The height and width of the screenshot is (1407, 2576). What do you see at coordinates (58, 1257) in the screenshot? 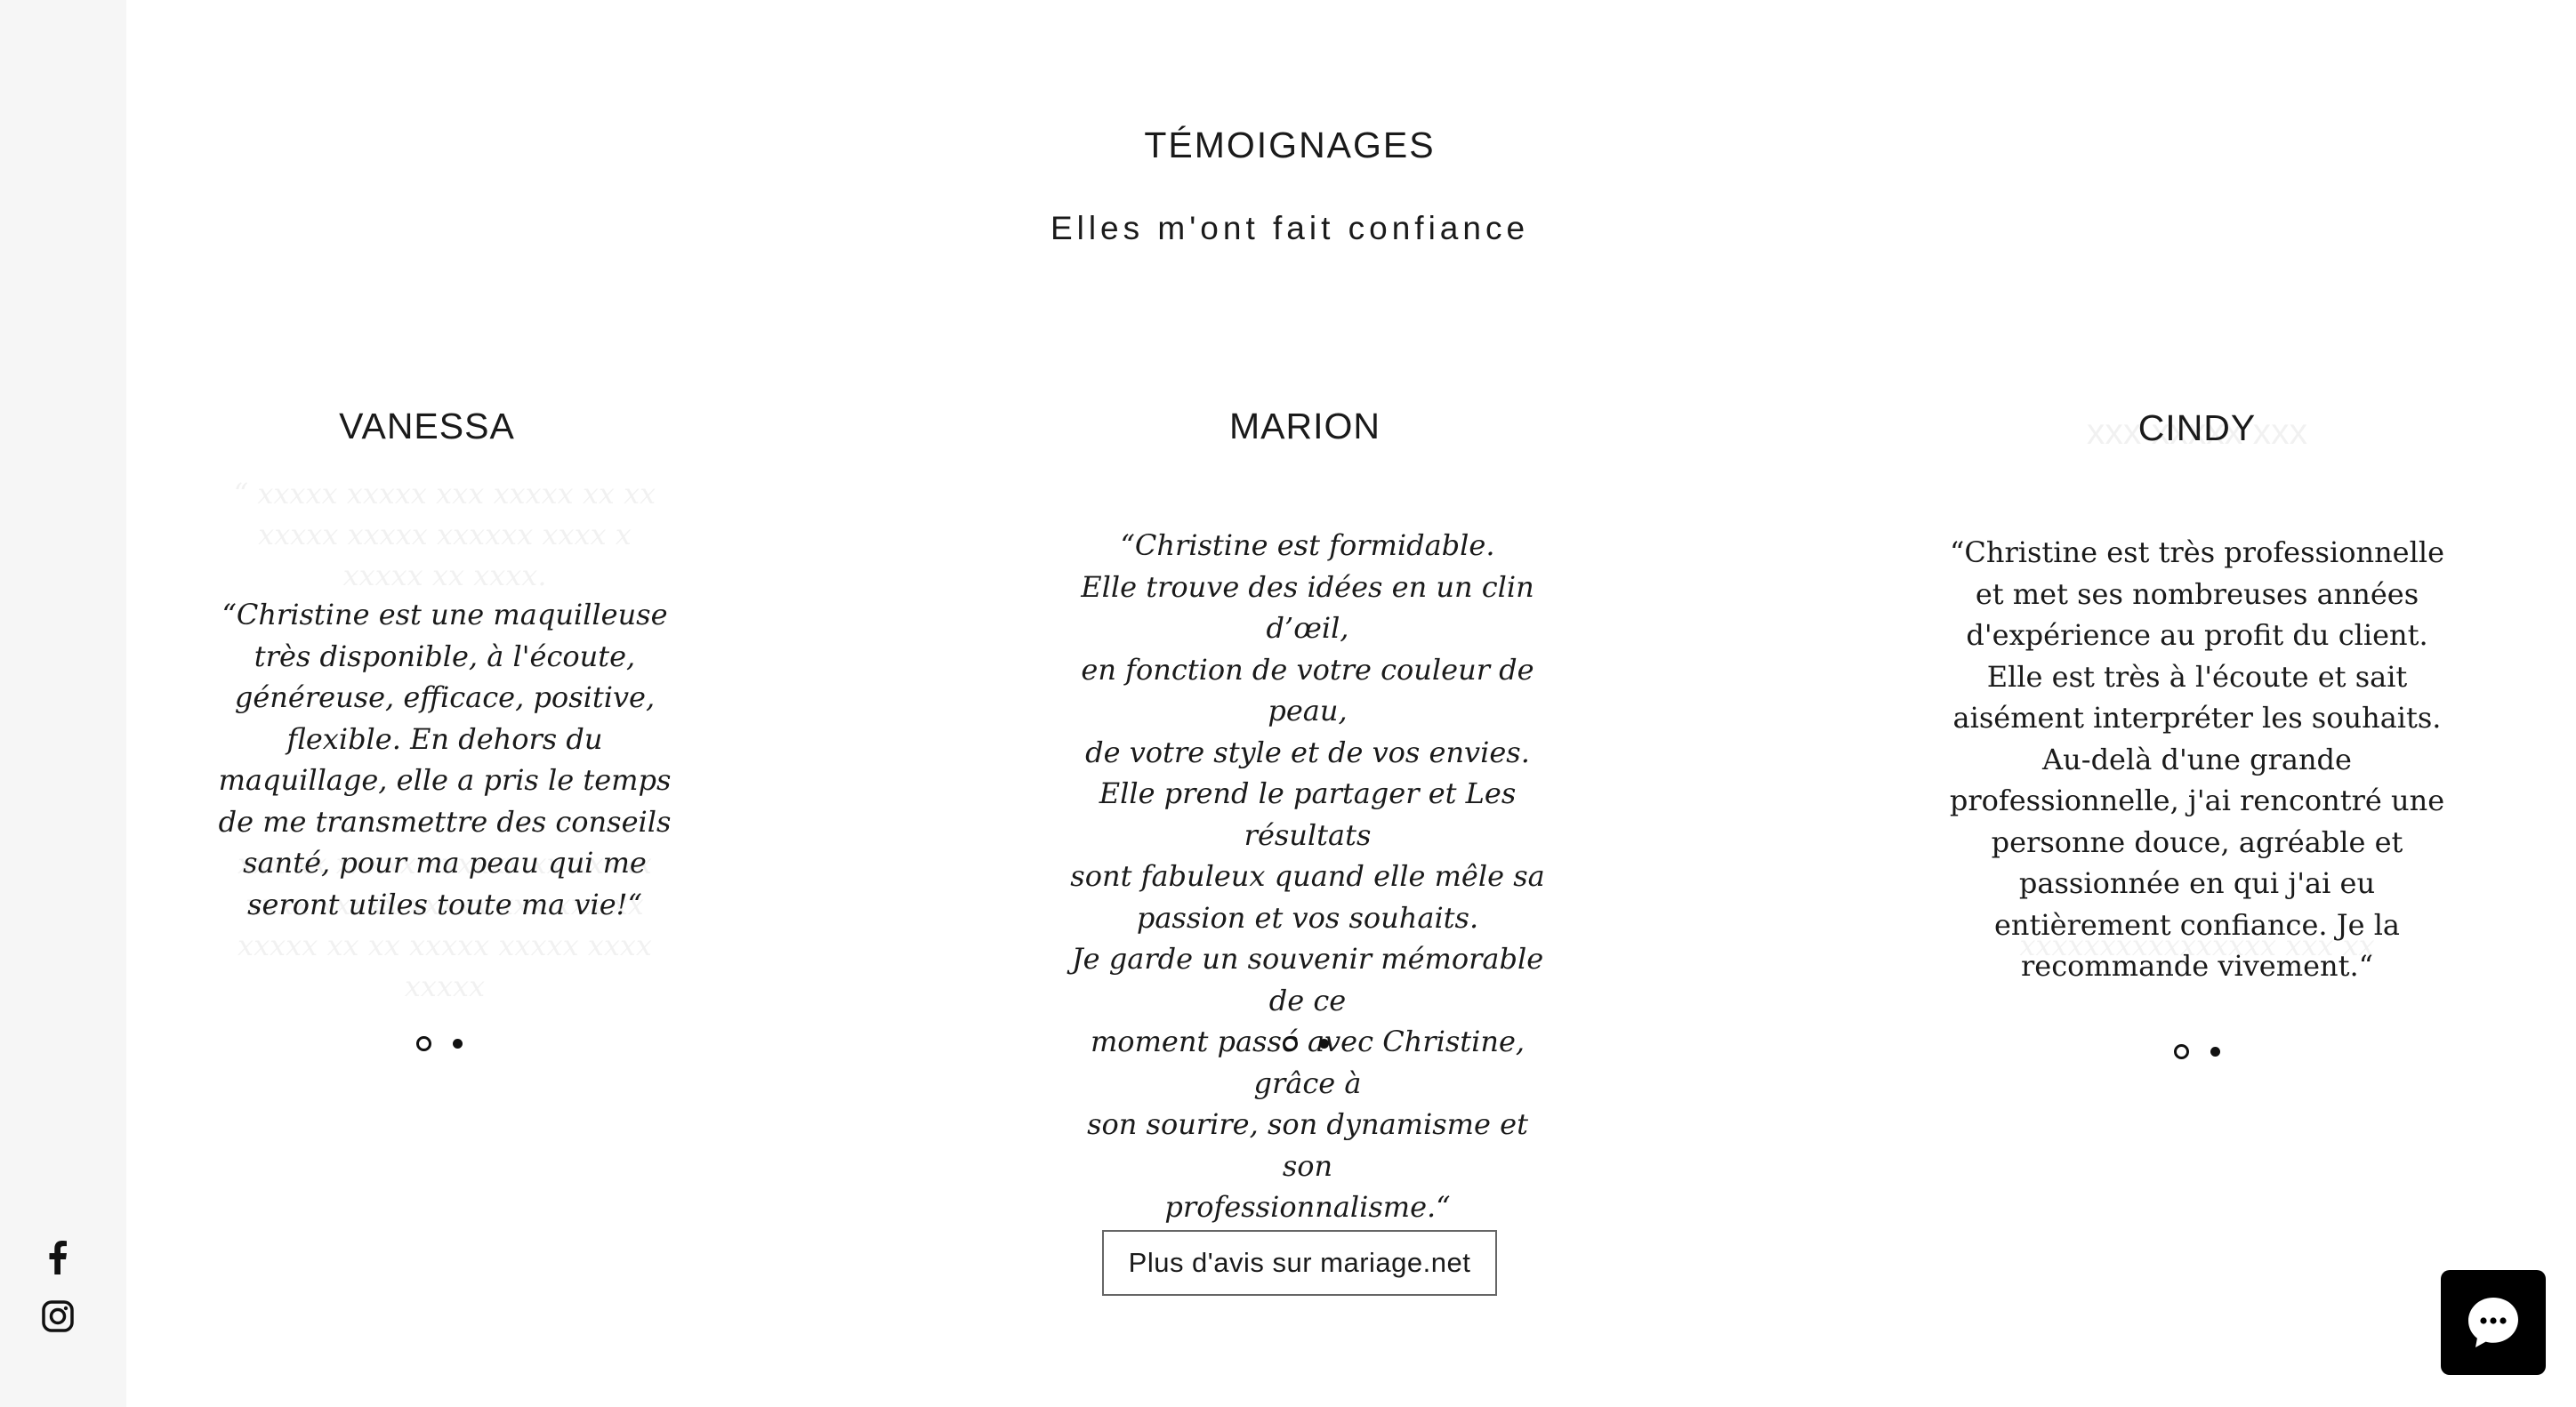
I see `facebook-icon` at bounding box center [58, 1257].